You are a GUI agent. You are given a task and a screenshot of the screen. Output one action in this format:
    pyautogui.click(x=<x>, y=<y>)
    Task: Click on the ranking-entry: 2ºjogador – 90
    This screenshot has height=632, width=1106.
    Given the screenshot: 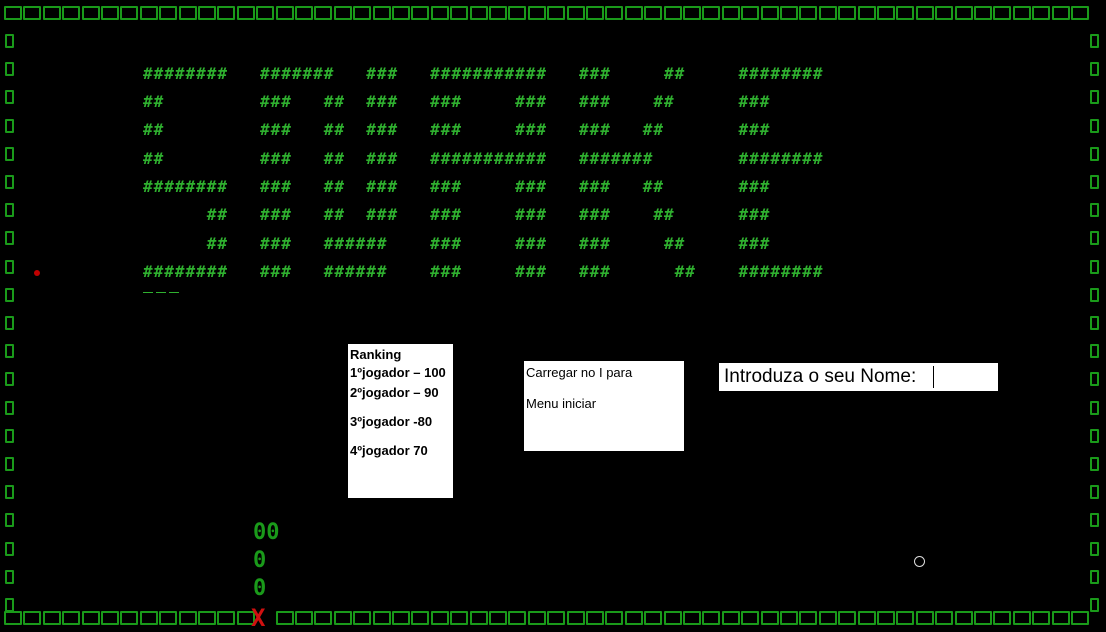 What is the action you would take?
    pyautogui.click(x=394, y=392)
    